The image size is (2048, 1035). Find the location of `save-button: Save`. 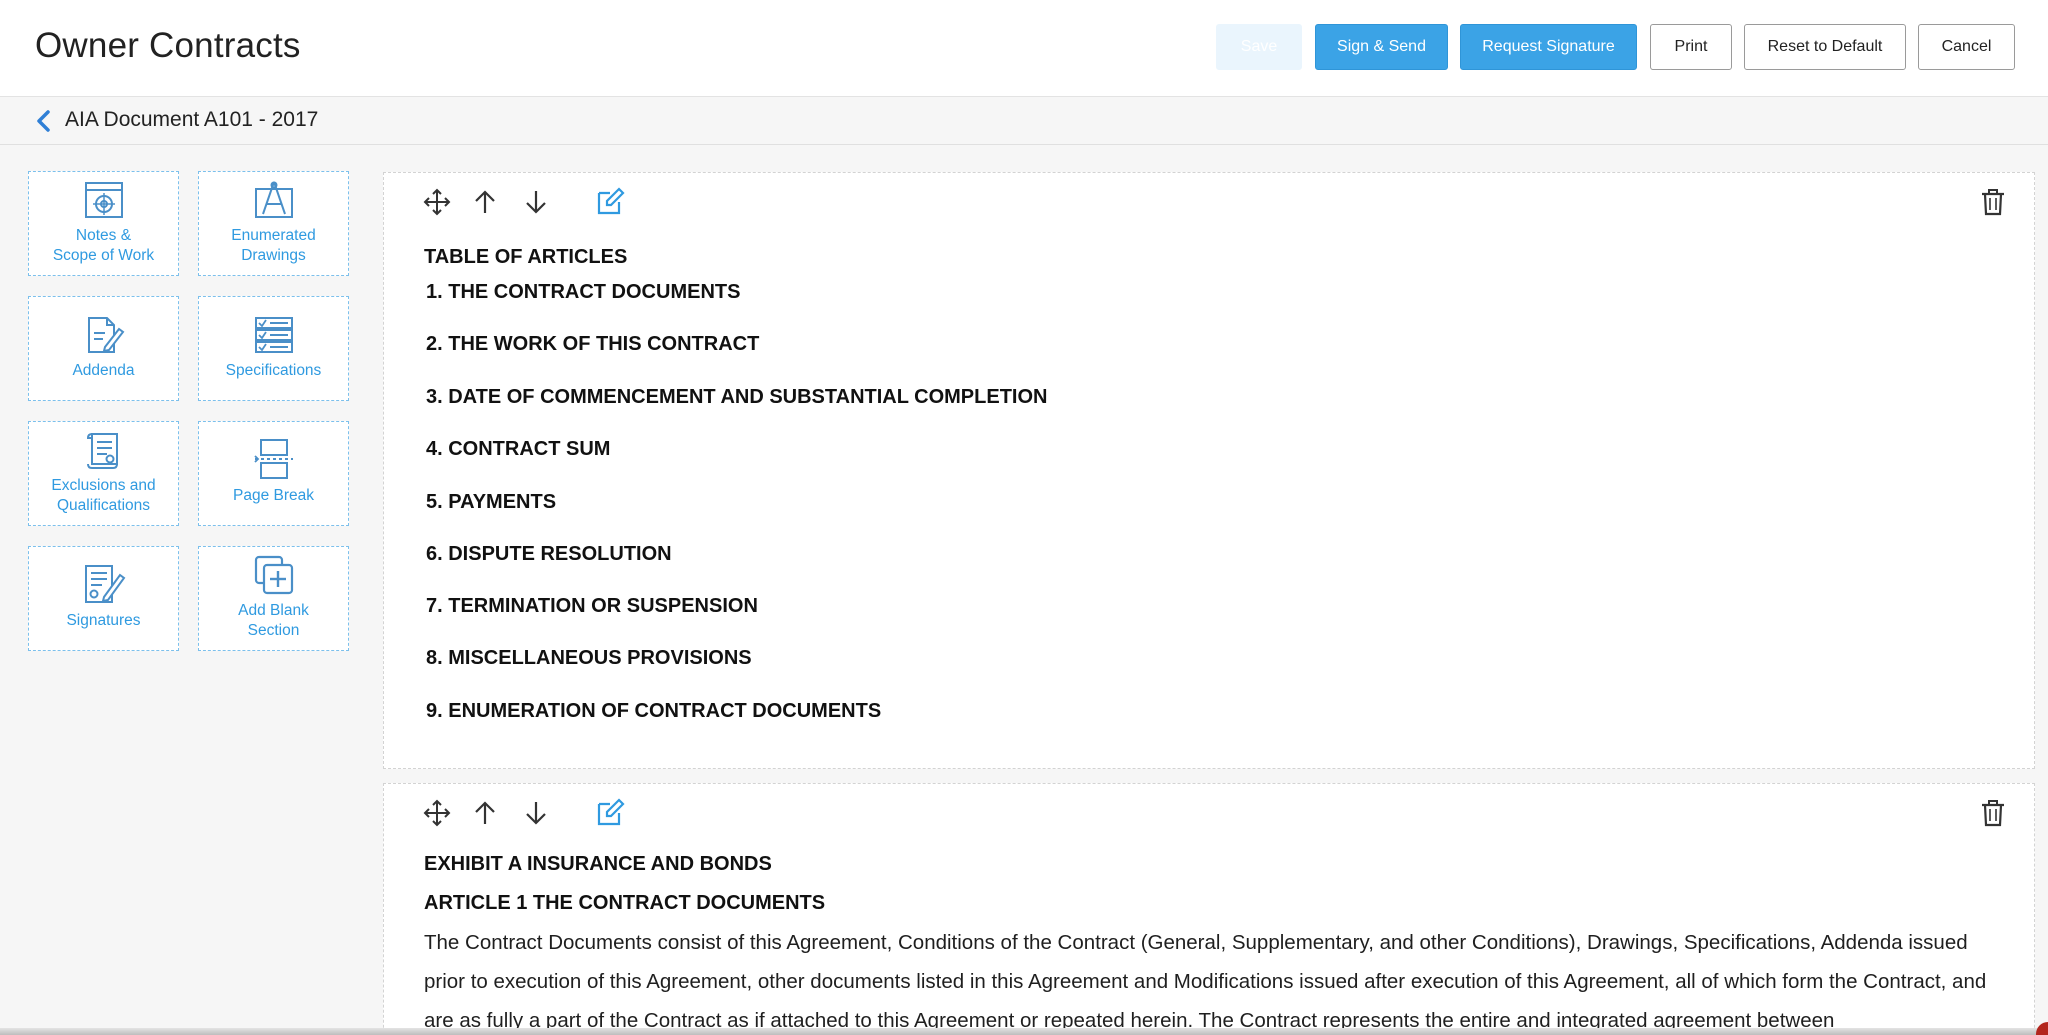

save-button: Save is located at coordinates (1259, 47).